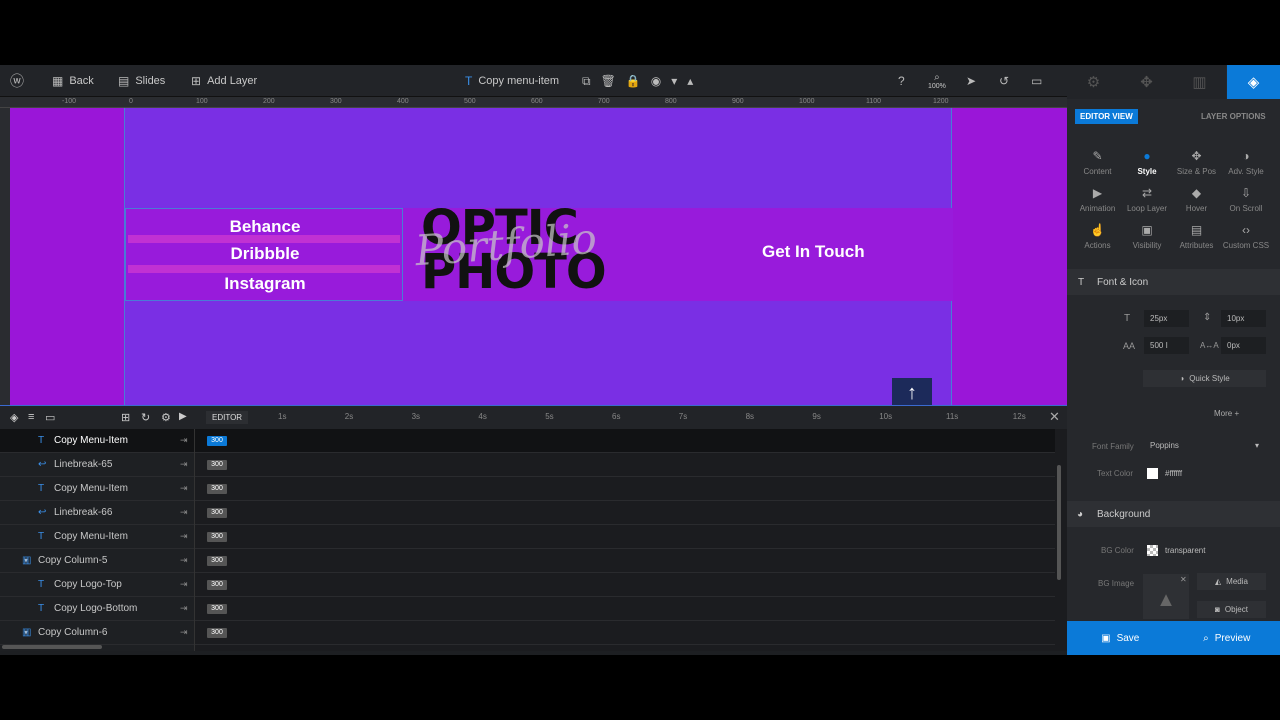 The width and height of the screenshot is (1280, 720). I want to click on slide-tab: ▥, so click(1199, 82).